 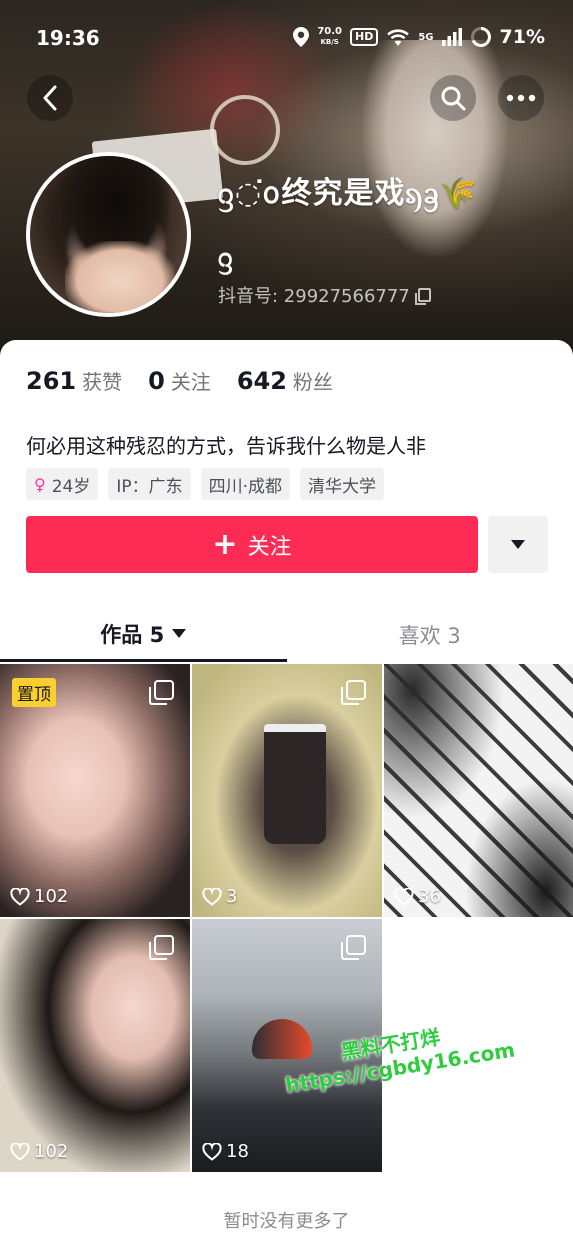 I want to click on followers-label: 粉丝, so click(x=312, y=382).